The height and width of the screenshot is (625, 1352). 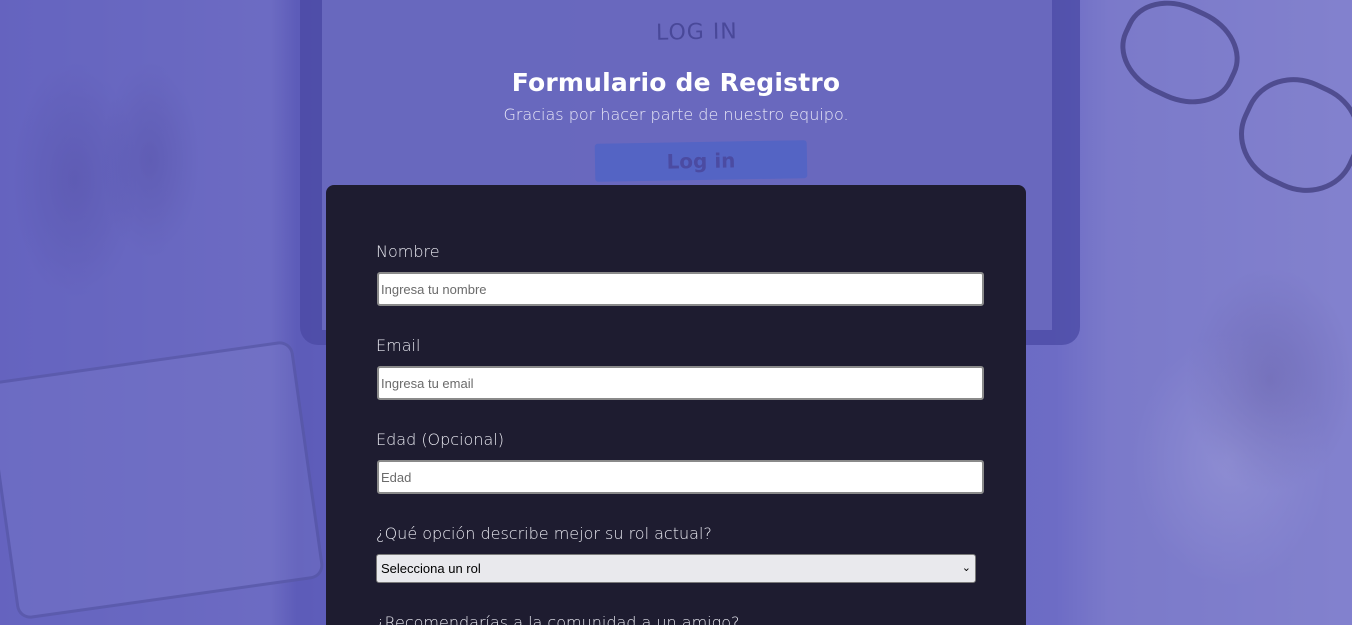 I want to click on page-title: Formulario de Registro, so click(x=676, y=82).